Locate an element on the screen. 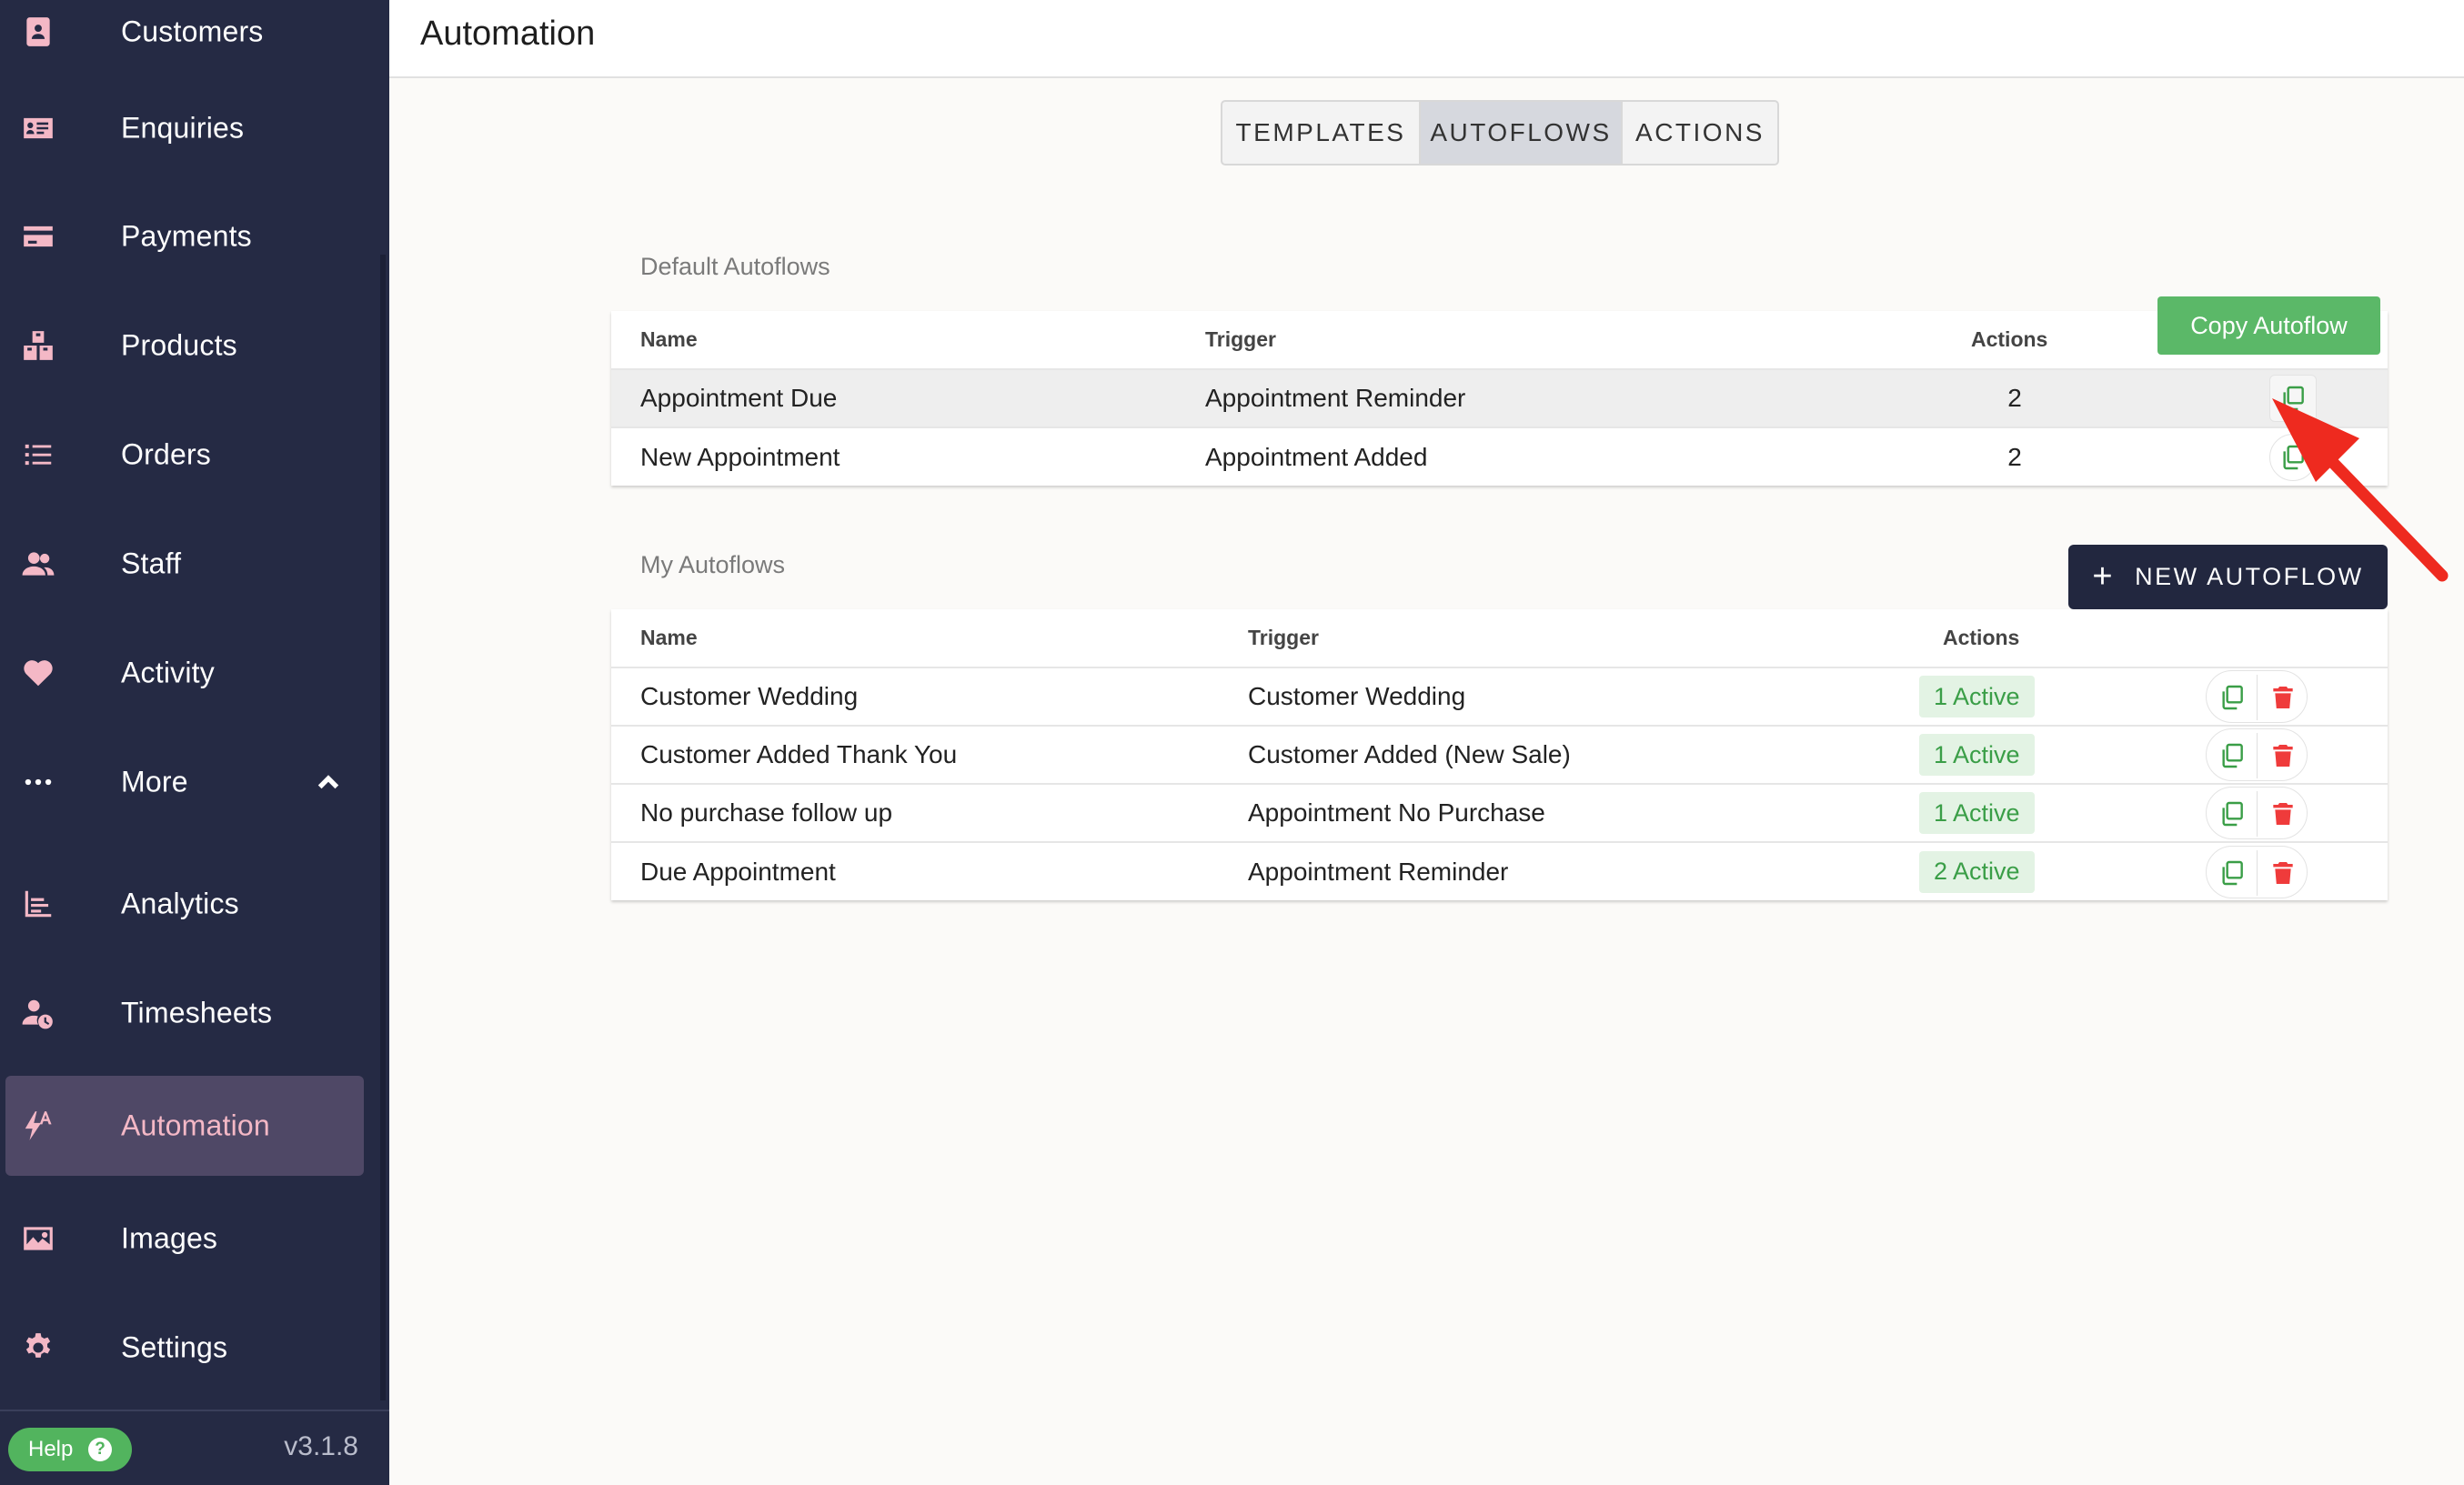  sidebar-item-customers: Customers is located at coordinates (194, 41).